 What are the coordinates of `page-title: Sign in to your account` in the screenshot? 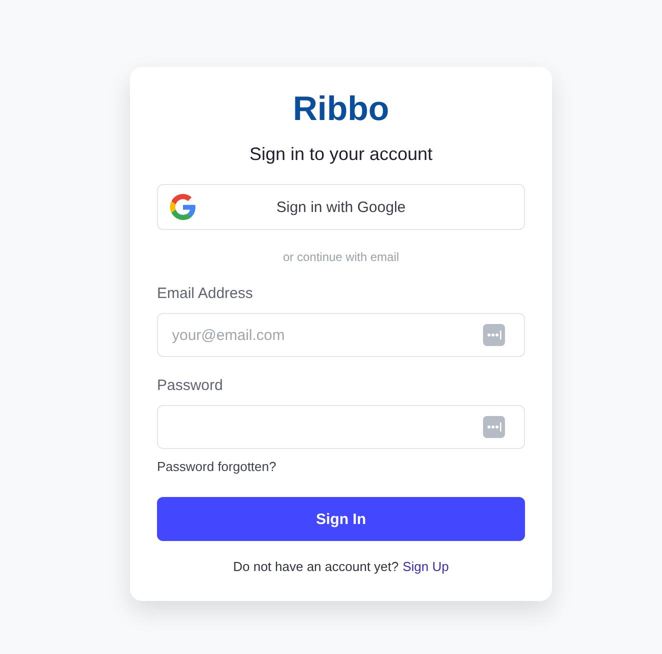 It's located at (341, 154).